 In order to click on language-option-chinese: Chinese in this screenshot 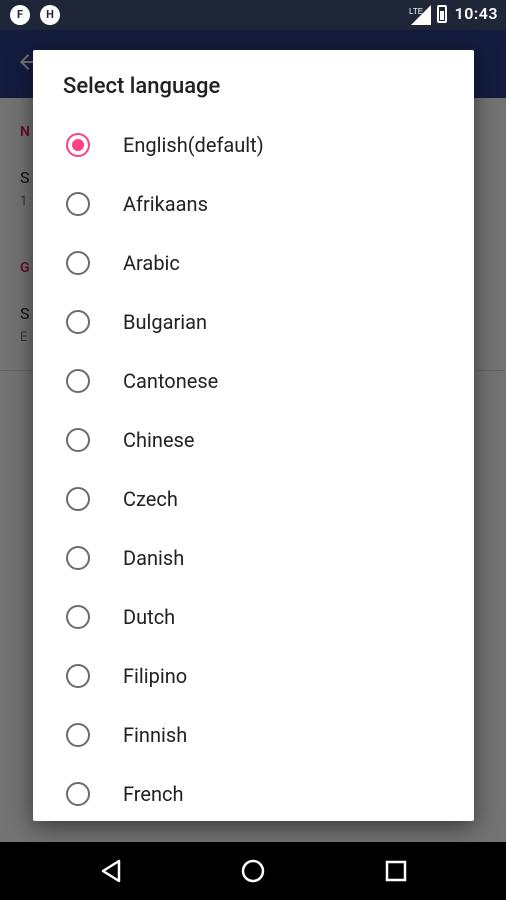, I will do `click(253, 439)`.